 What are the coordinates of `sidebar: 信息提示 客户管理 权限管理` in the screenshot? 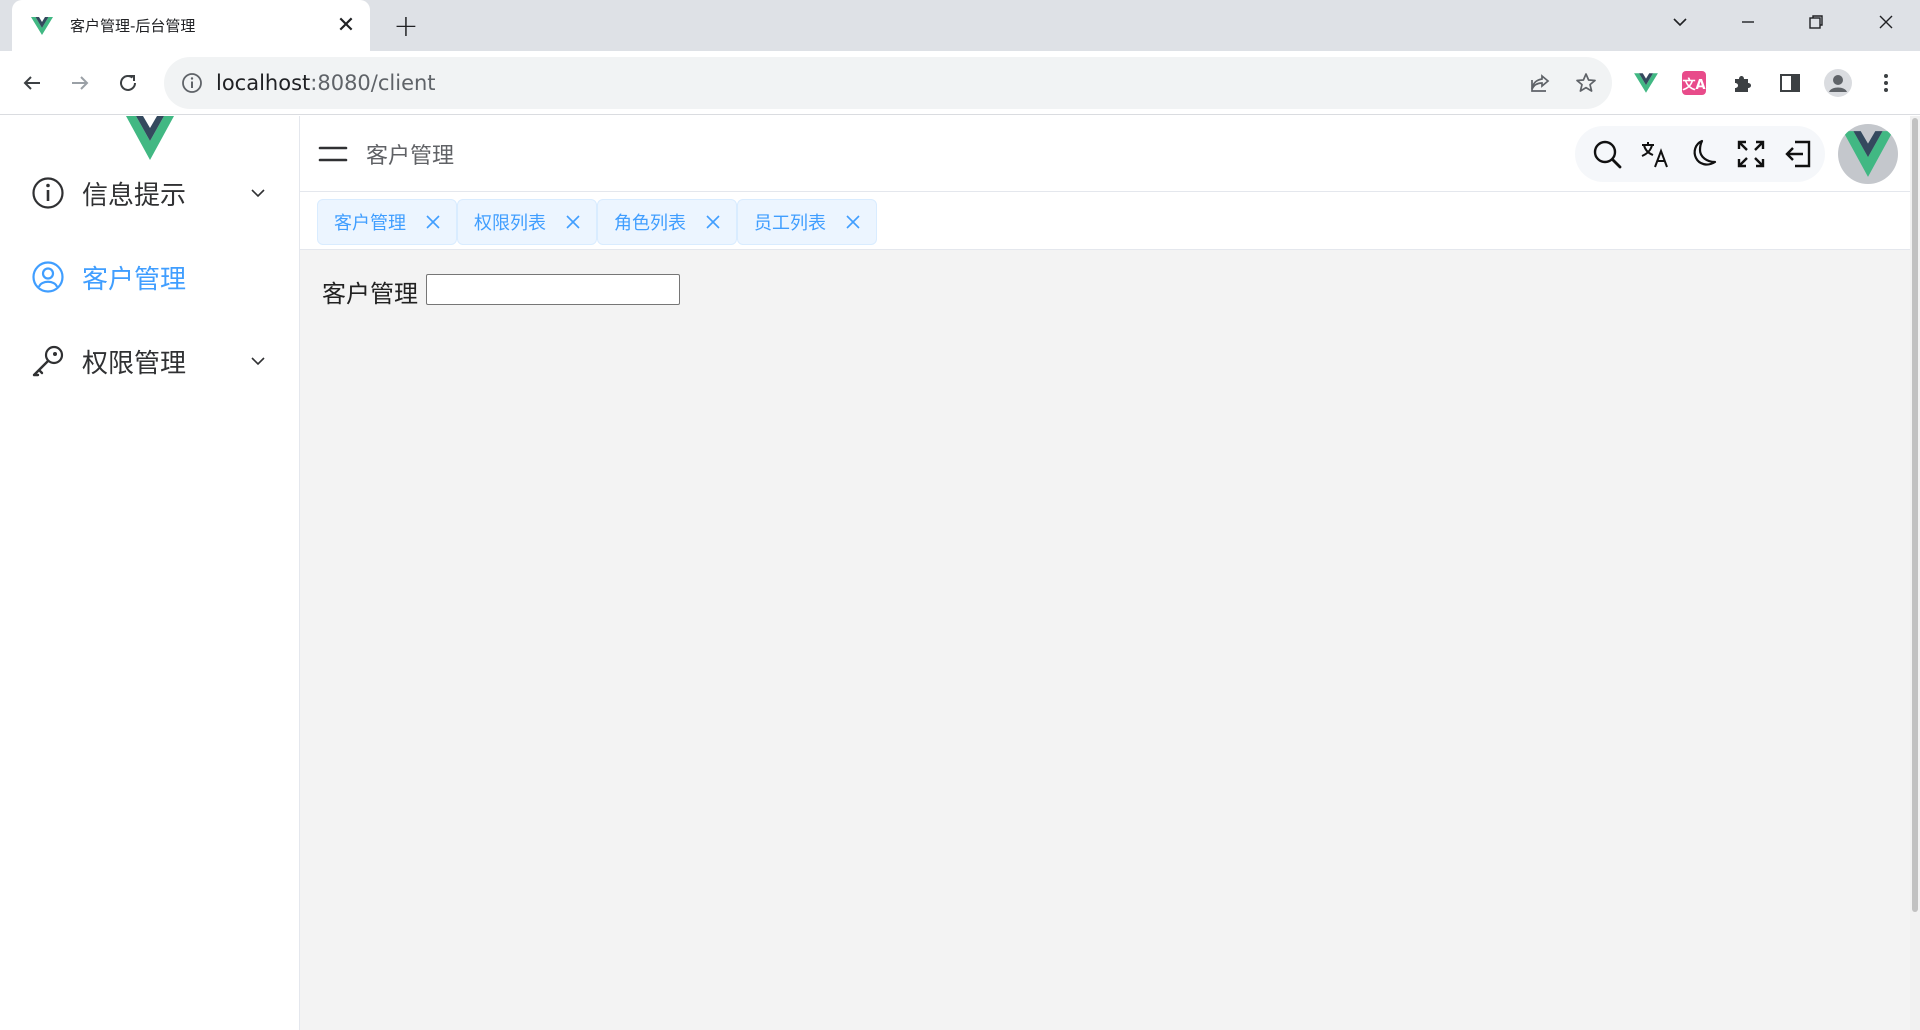 It's located at (150, 573).